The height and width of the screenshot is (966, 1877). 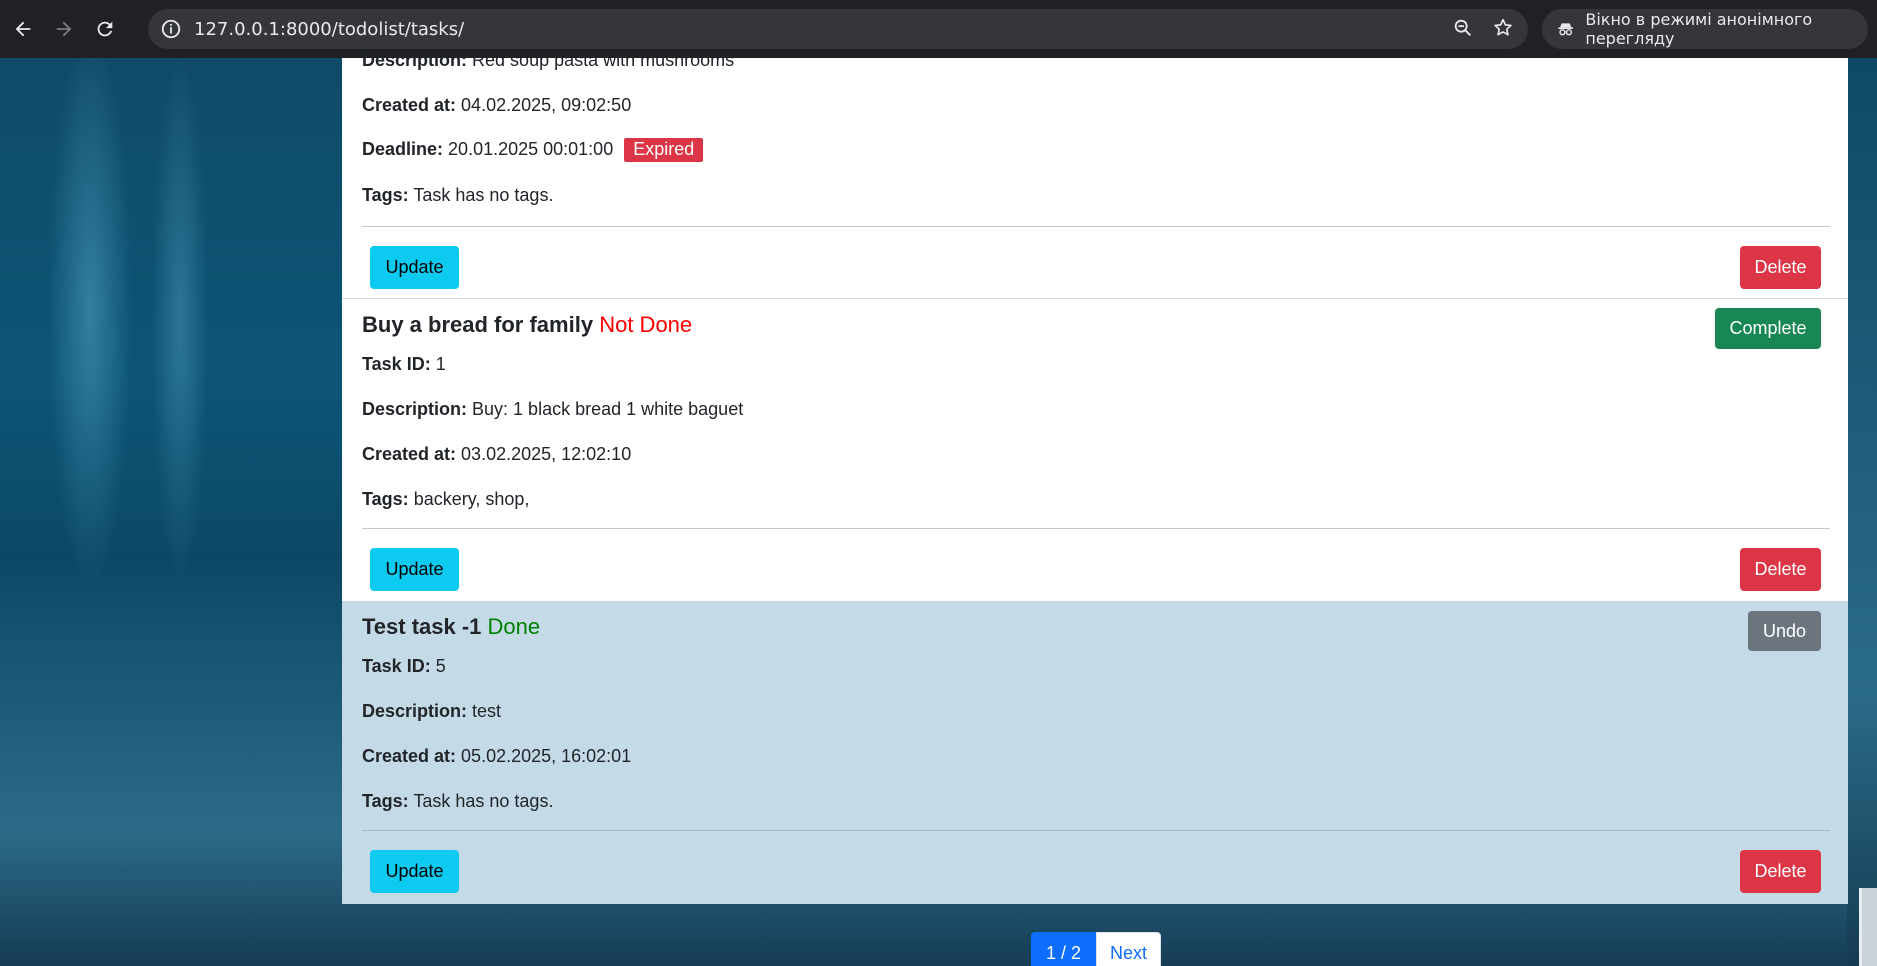 I want to click on task-id: Task ID: 1, so click(x=404, y=364).